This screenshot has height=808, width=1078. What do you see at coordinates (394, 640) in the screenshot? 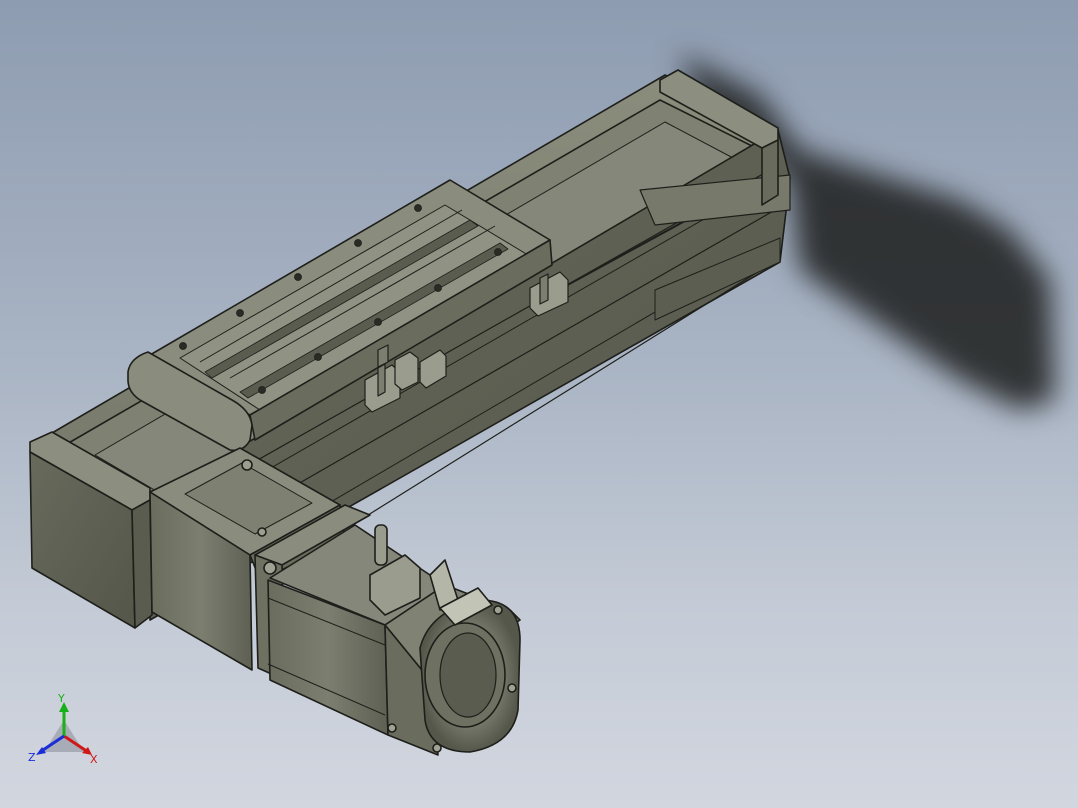
I see `servo-motor` at bounding box center [394, 640].